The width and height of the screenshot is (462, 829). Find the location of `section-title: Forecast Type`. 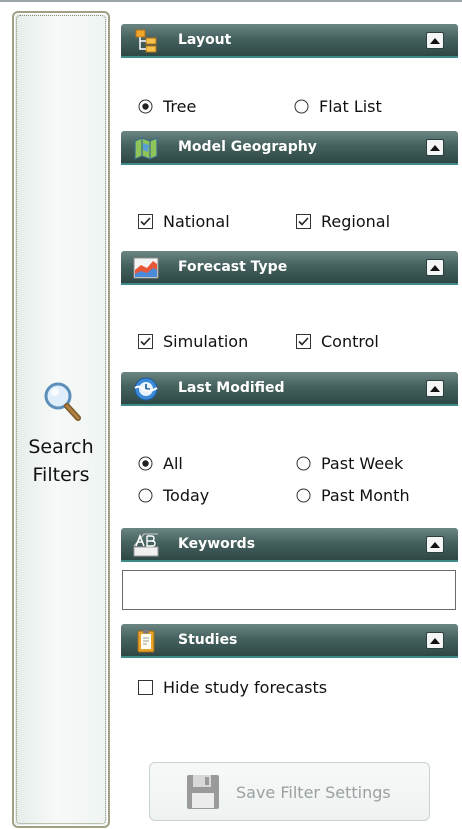

section-title: Forecast Type is located at coordinates (233, 267).